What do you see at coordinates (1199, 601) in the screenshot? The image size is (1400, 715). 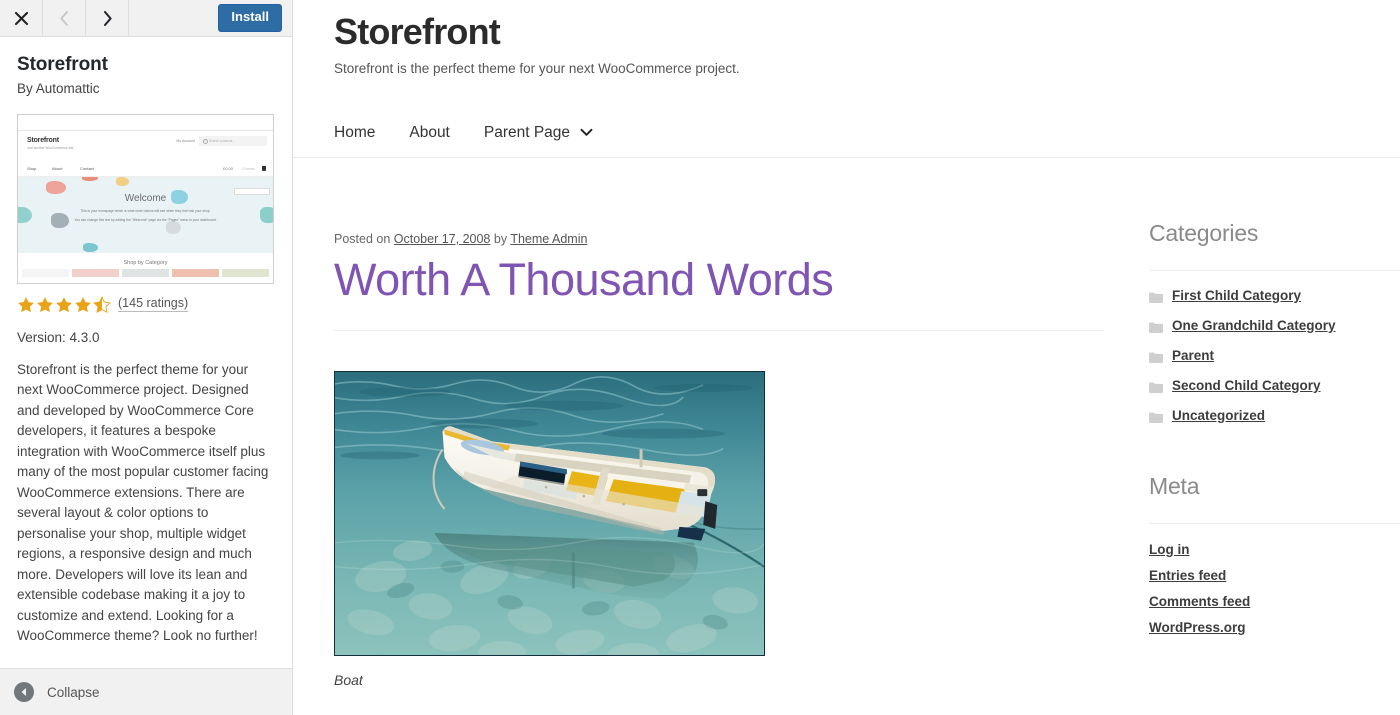 I see `meta-link-comments-feed: Comments feed` at bounding box center [1199, 601].